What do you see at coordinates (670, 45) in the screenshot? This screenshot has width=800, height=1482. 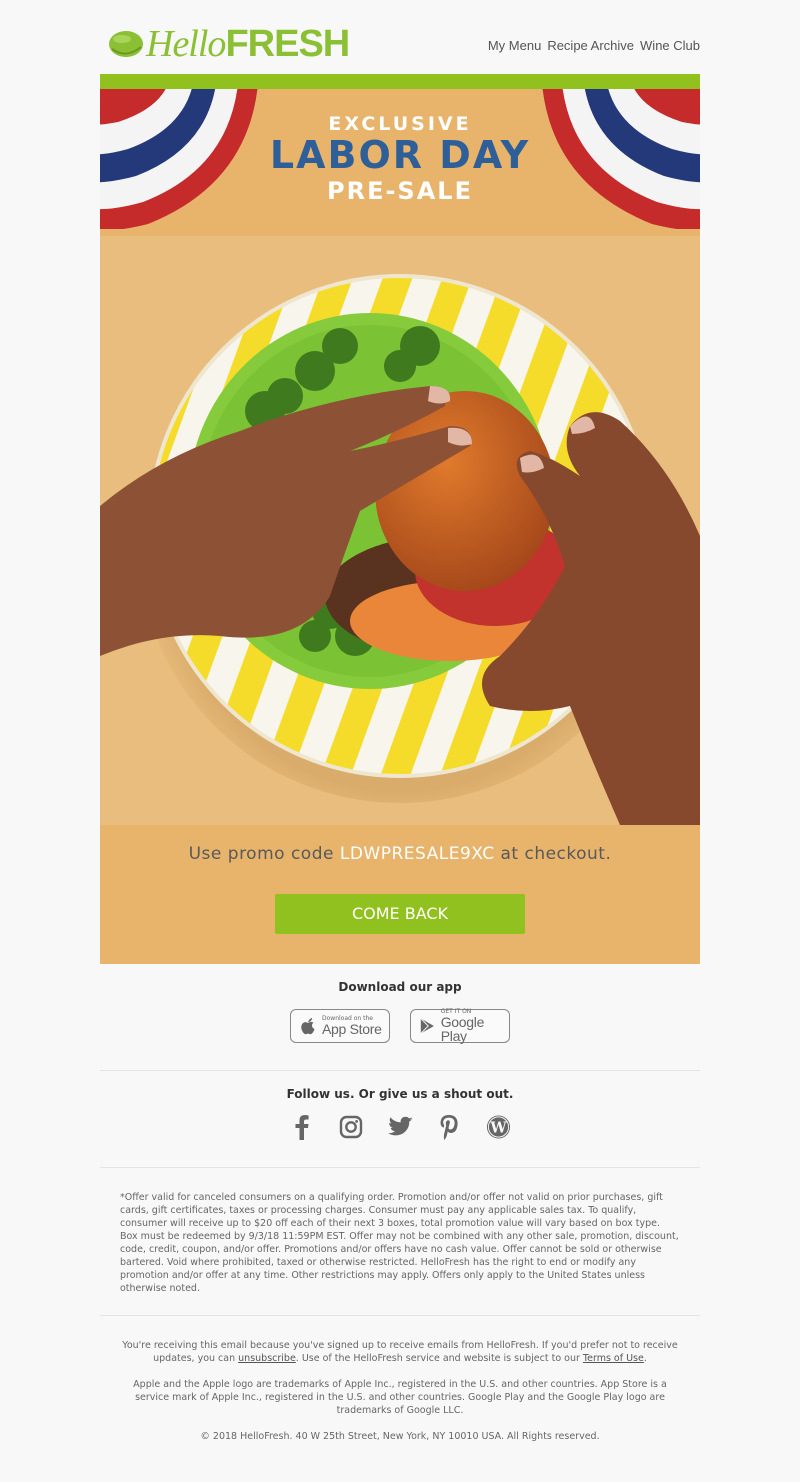 I see `nav-wine-club: Wine Club` at bounding box center [670, 45].